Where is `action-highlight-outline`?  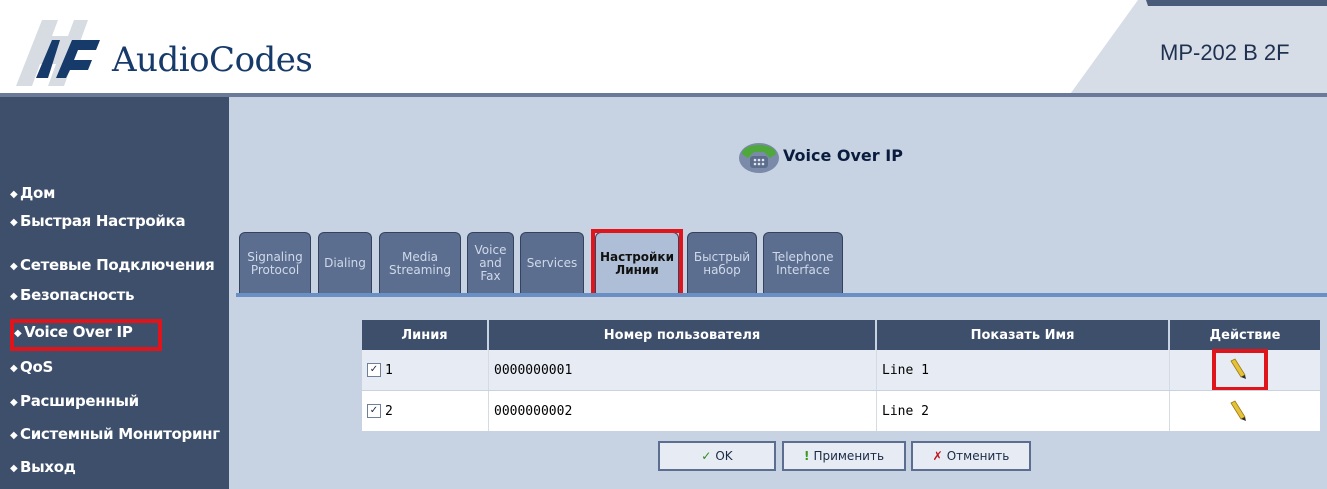
action-highlight-outline is located at coordinates (1240, 370).